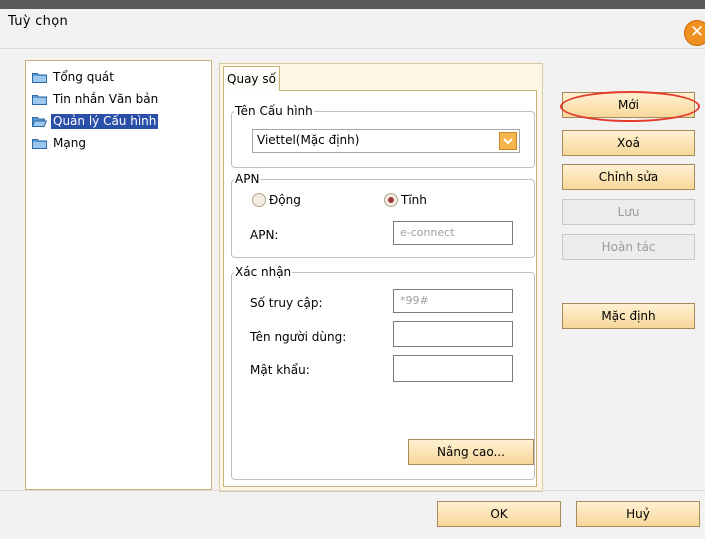  What do you see at coordinates (39, 121) in the screenshot?
I see `folder-open-icon` at bounding box center [39, 121].